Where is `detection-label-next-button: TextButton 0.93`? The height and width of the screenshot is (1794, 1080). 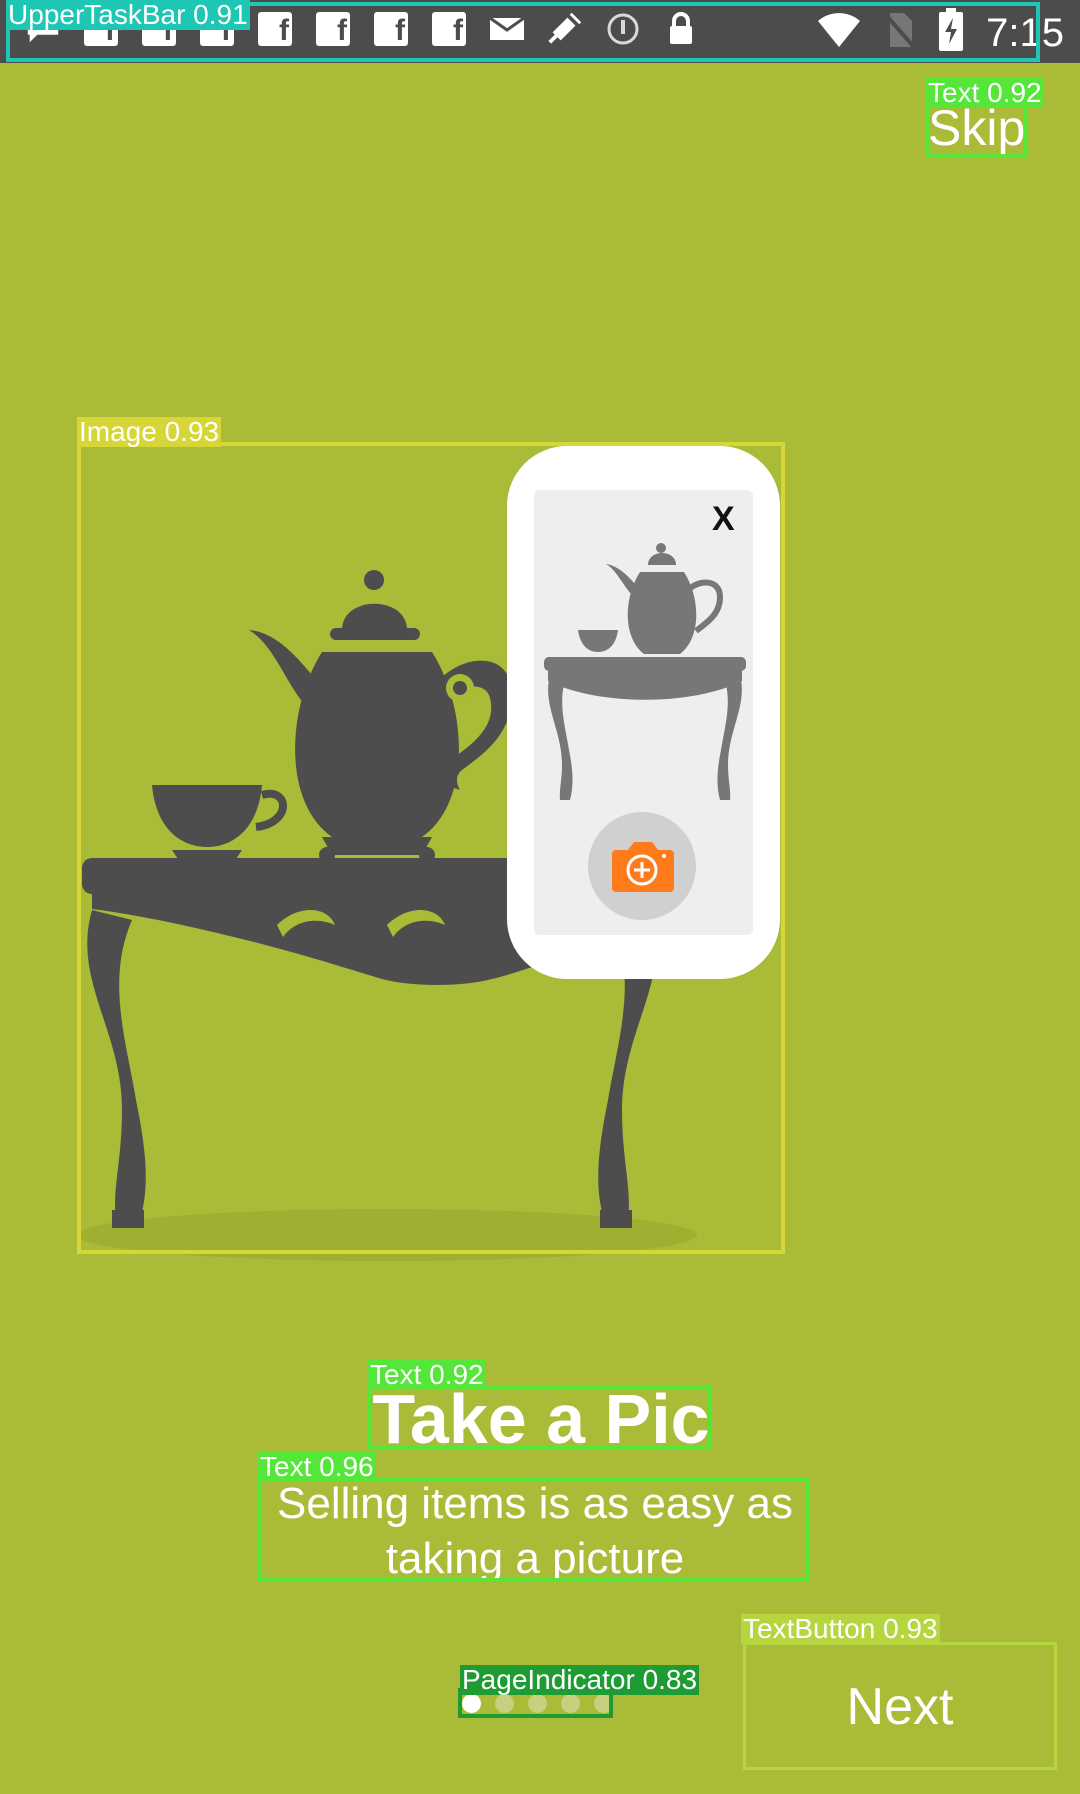
detection-label-next-button: TextButton 0.93 is located at coordinates (840, 1628).